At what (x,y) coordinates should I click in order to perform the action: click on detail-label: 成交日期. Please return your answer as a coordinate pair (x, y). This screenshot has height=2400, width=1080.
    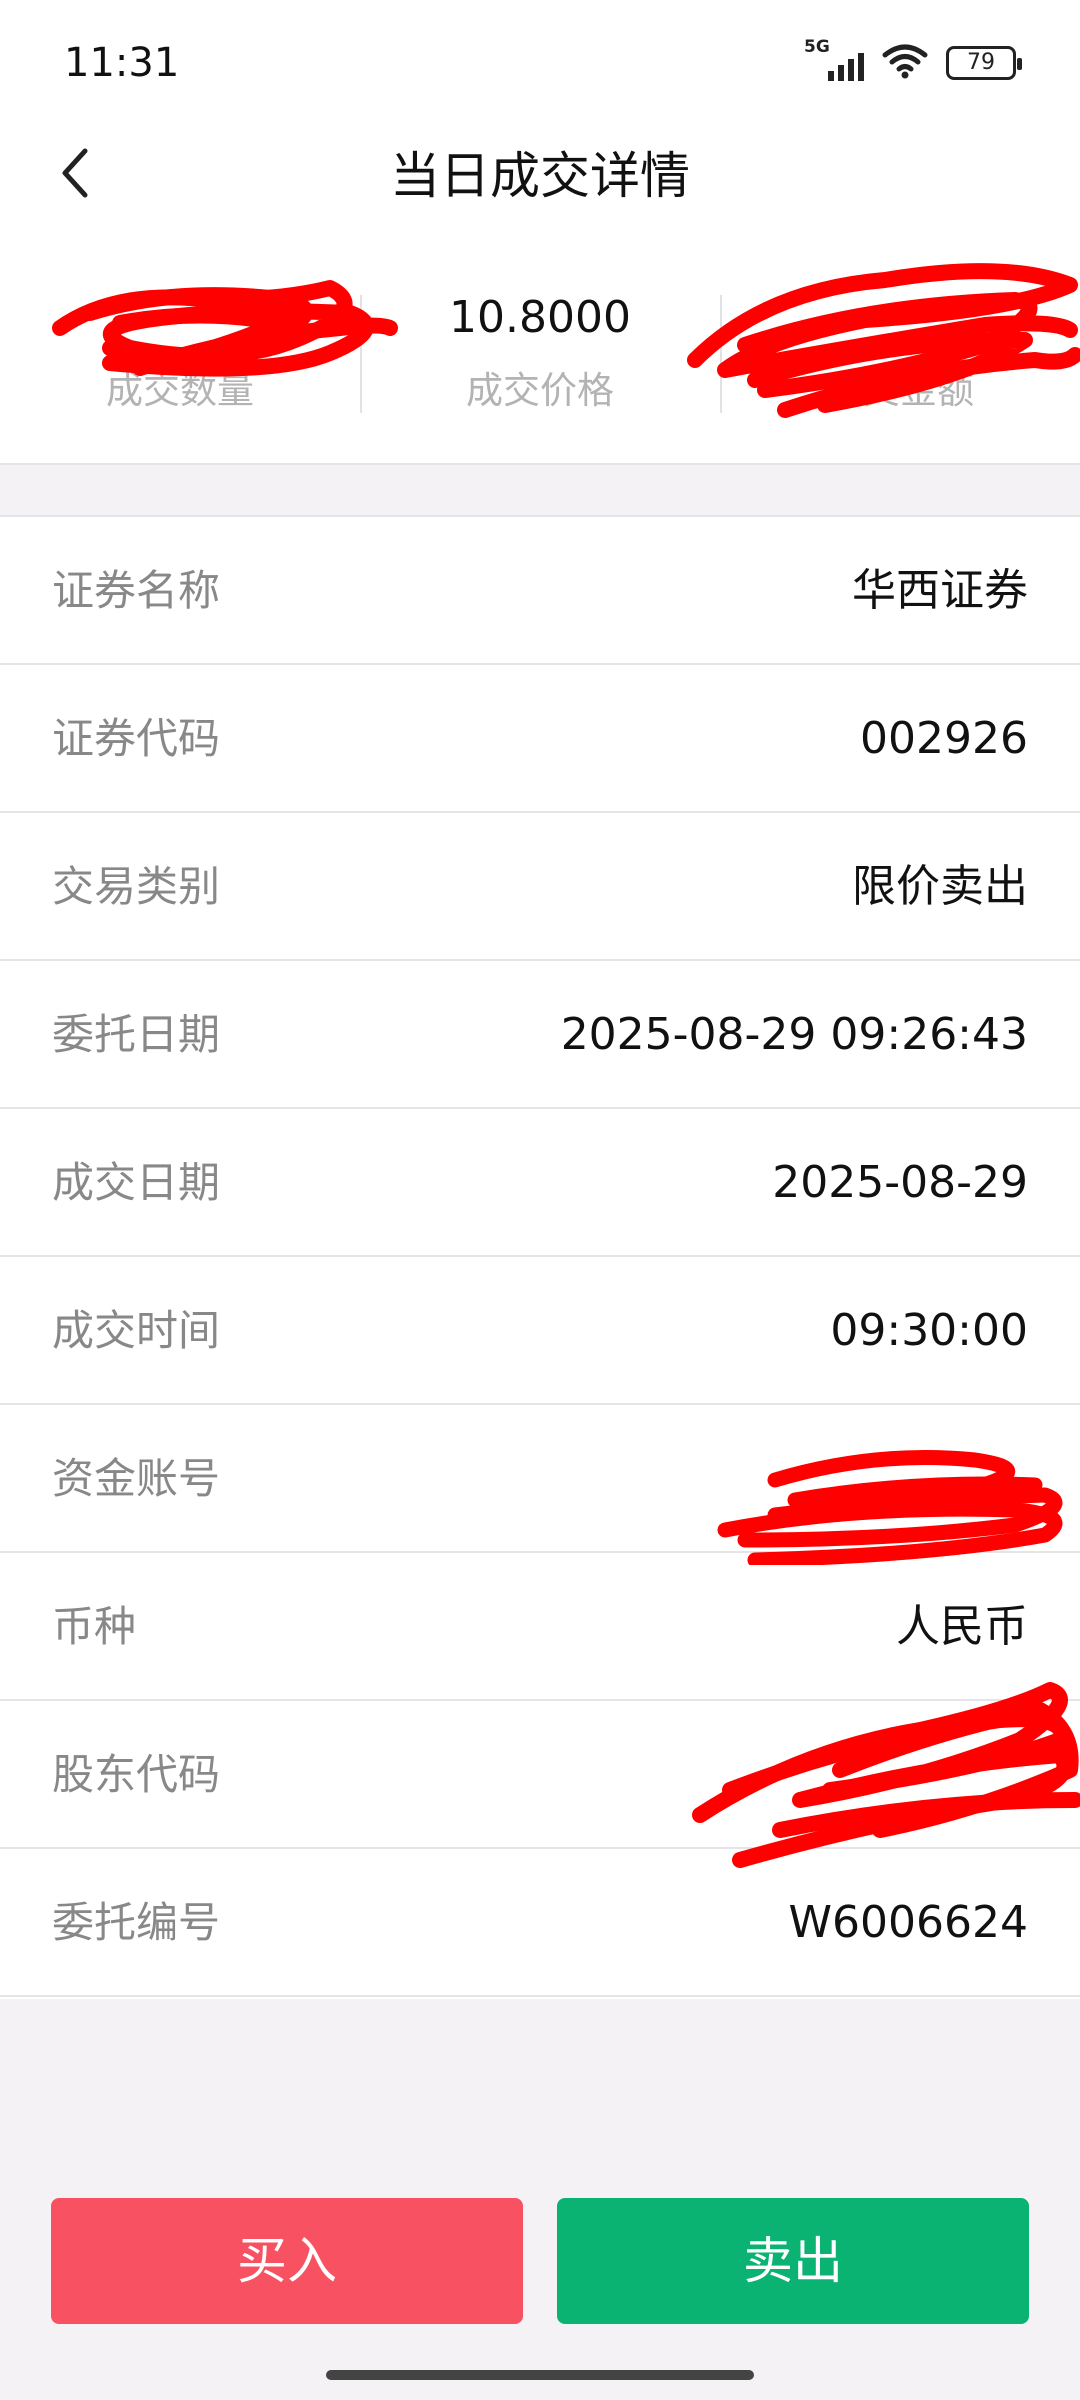
    Looking at the image, I should click on (136, 1182).